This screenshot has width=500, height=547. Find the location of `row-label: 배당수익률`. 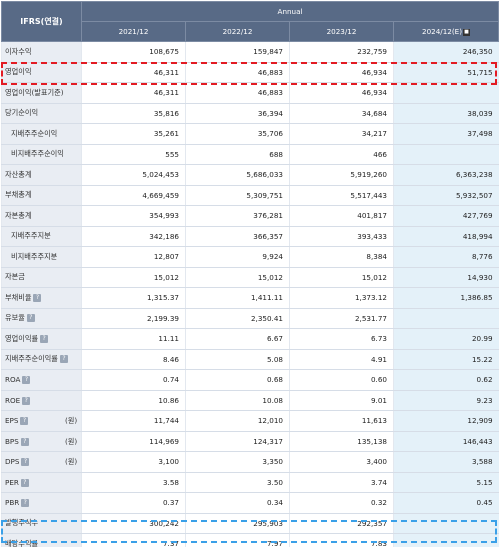

row-label: 배당수익률 is located at coordinates (22, 542).